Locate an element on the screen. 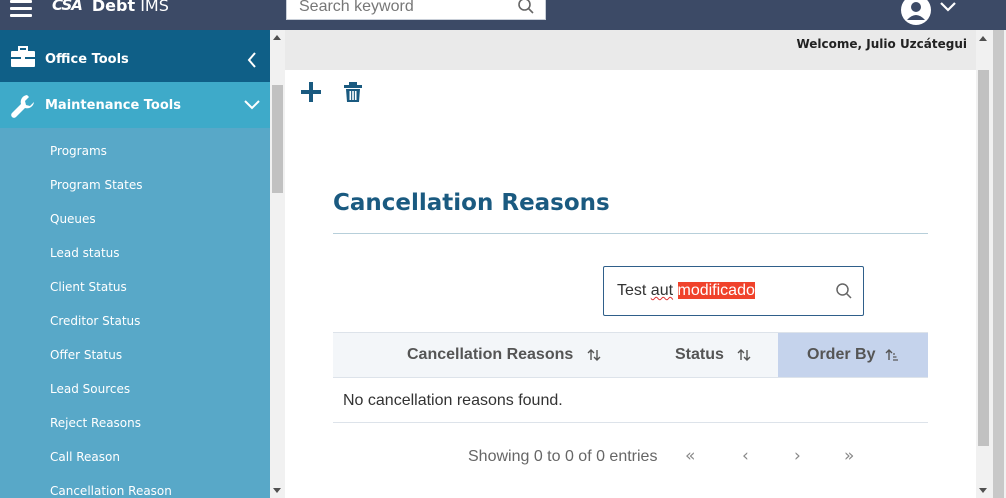 The width and height of the screenshot is (1006, 498). sidebar-section-label: Maintenance Tools is located at coordinates (113, 105).